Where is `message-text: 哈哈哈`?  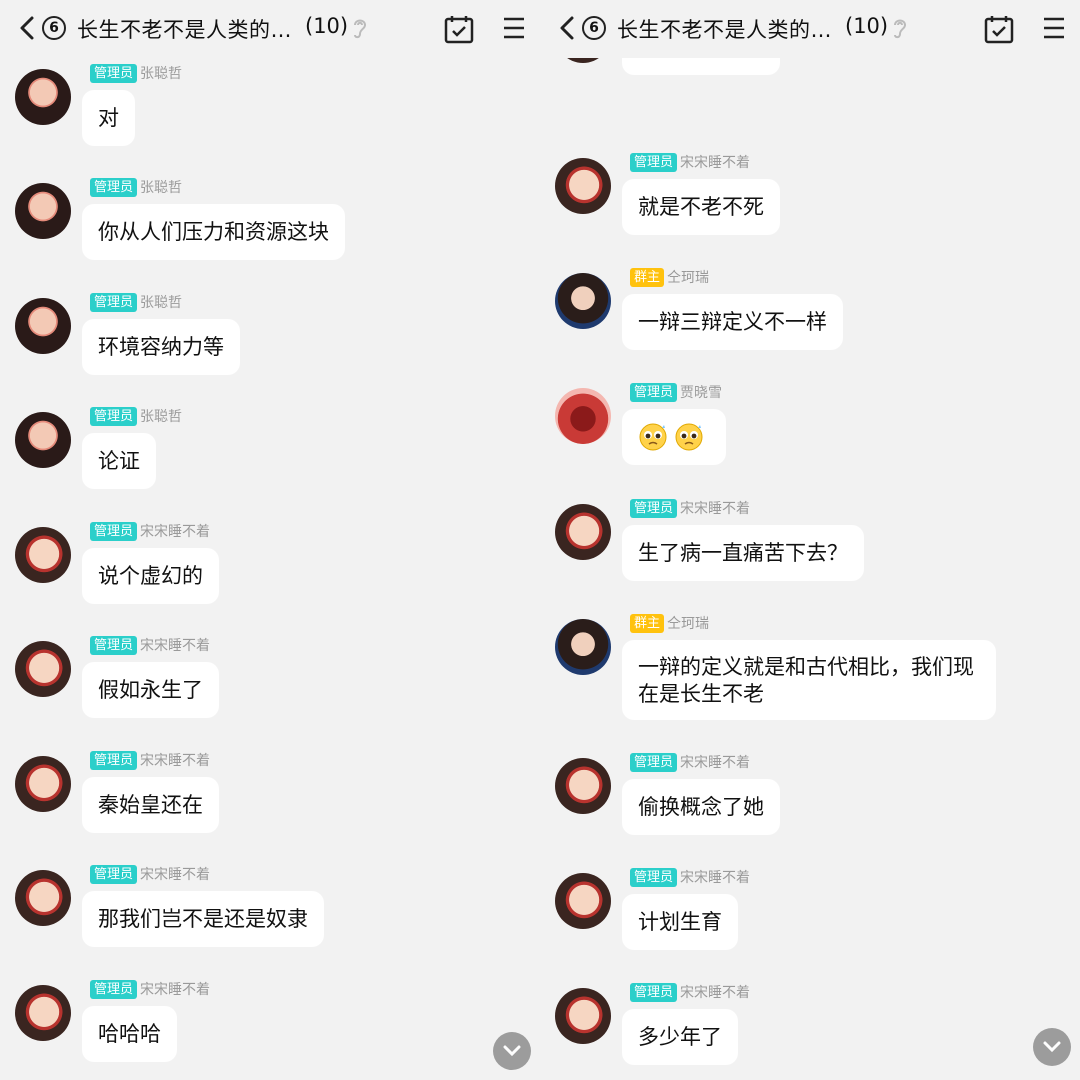 message-text: 哈哈哈 is located at coordinates (129, 1033).